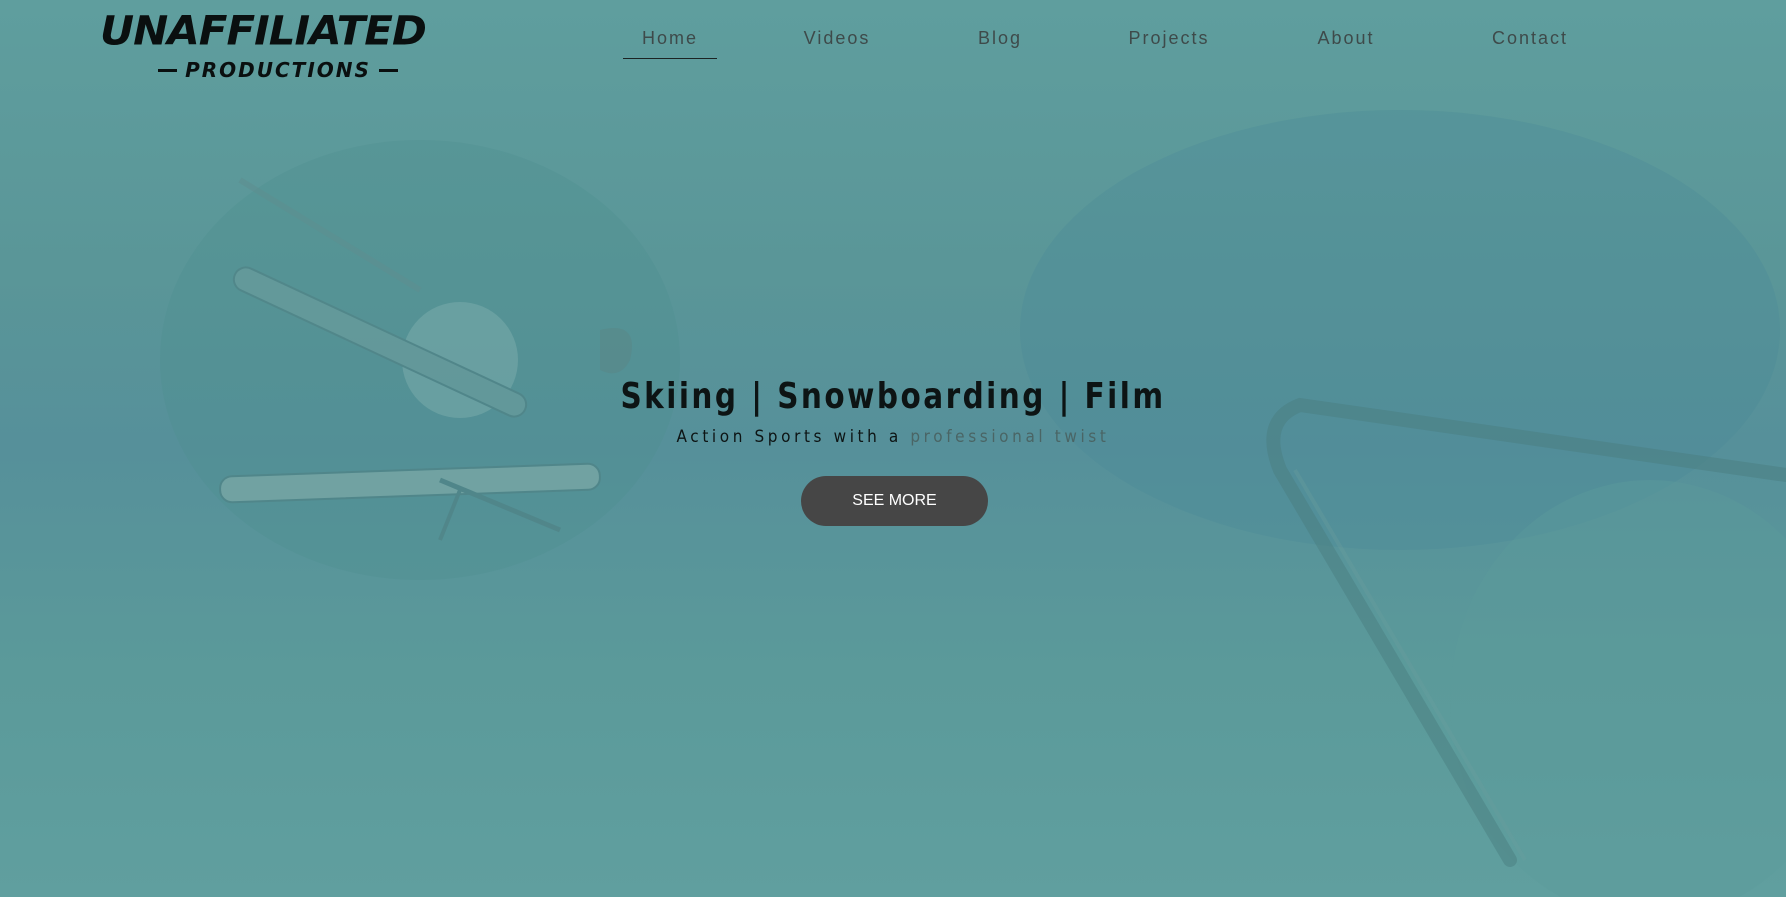 This screenshot has width=1786, height=897. What do you see at coordinates (1530, 40) in the screenshot?
I see `nav-item-contact: Contact` at bounding box center [1530, 40].